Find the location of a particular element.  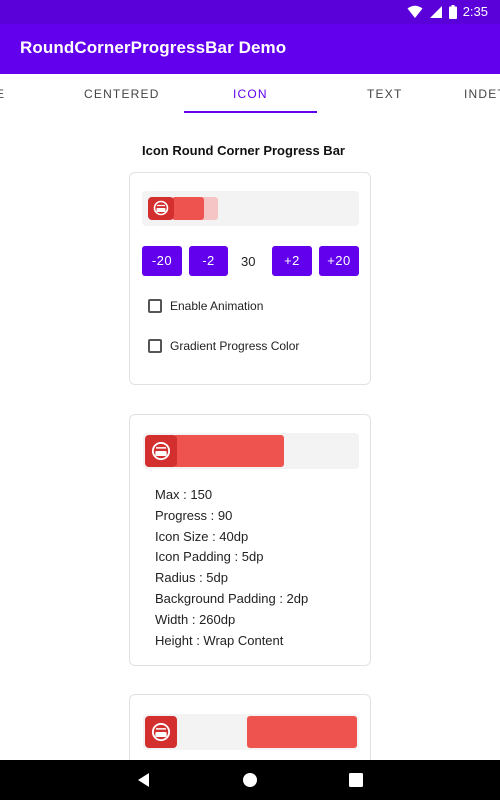

progress-value: 30 is located at coordinates (248, 261).